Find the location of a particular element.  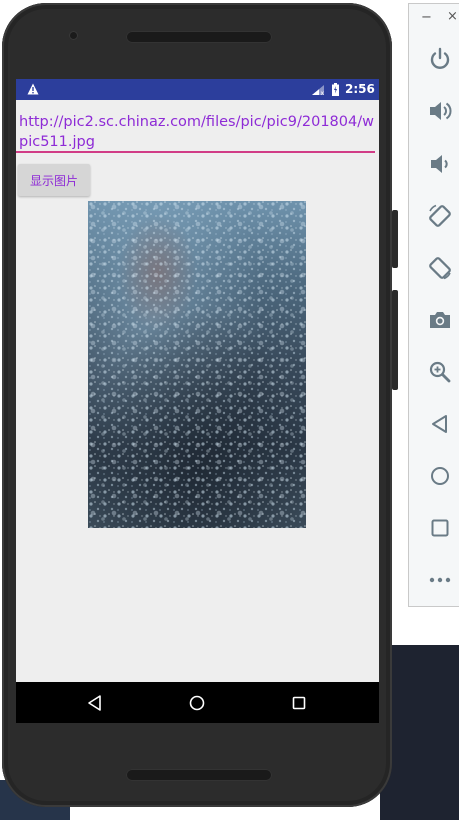

show-image-button: 显示图片 is located at coordinates (54, 180).